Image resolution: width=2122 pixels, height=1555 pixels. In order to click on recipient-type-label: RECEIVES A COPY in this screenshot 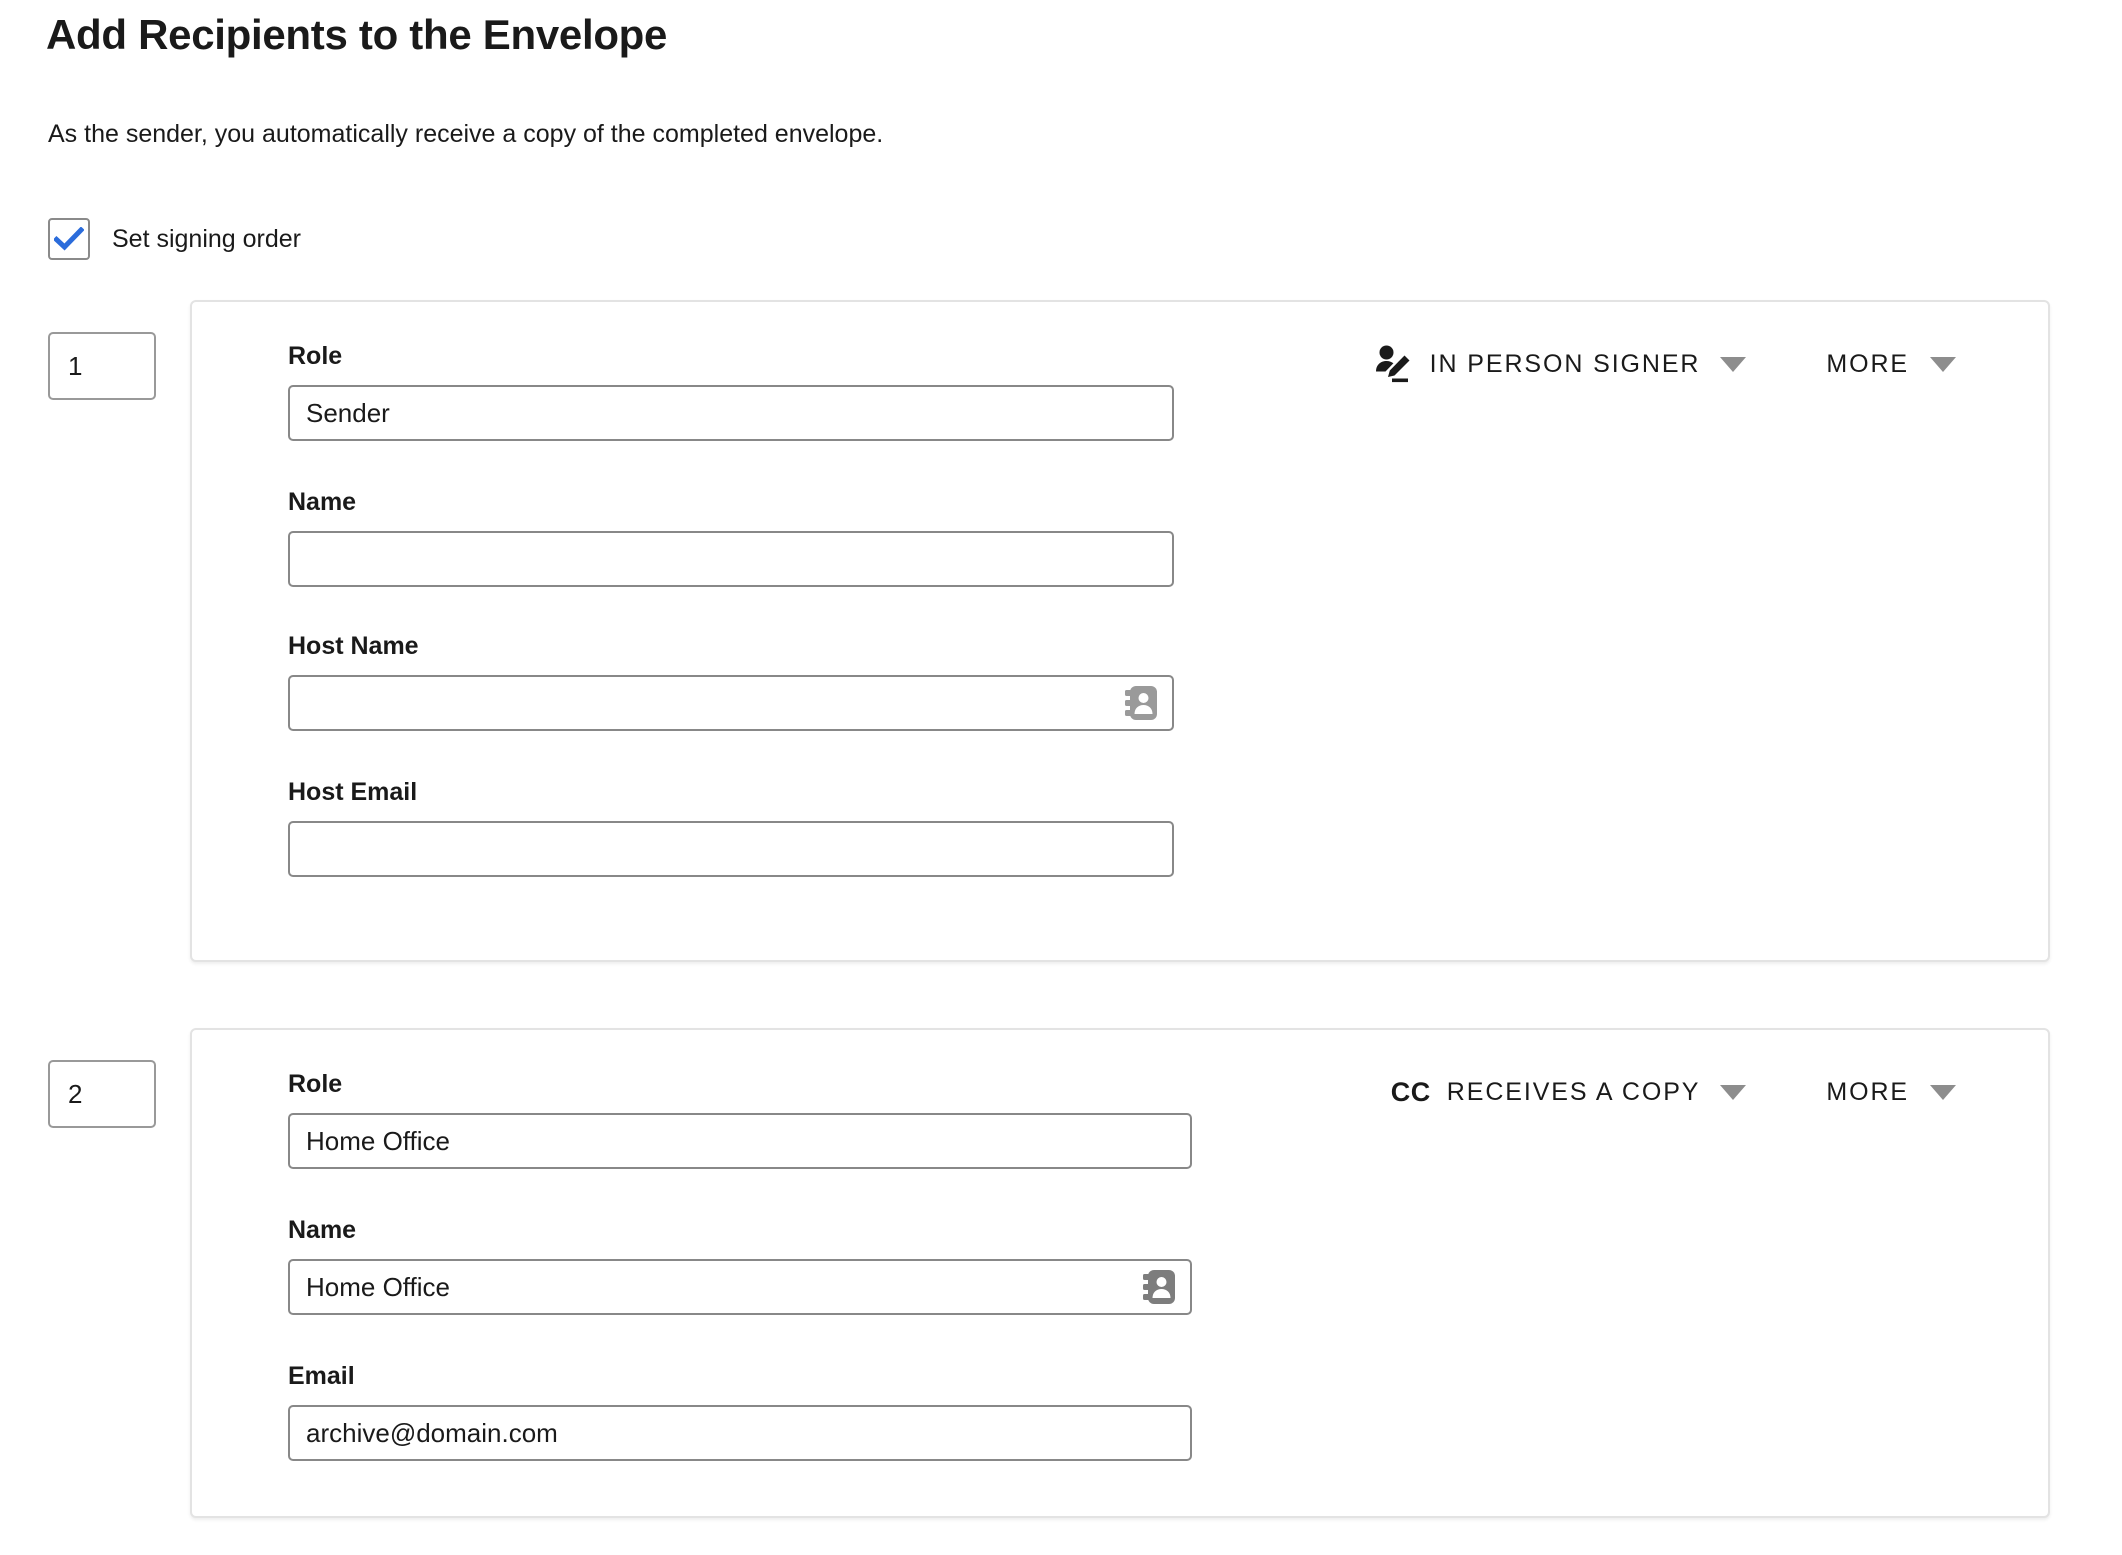, I will do `click(1573, 1091)`.